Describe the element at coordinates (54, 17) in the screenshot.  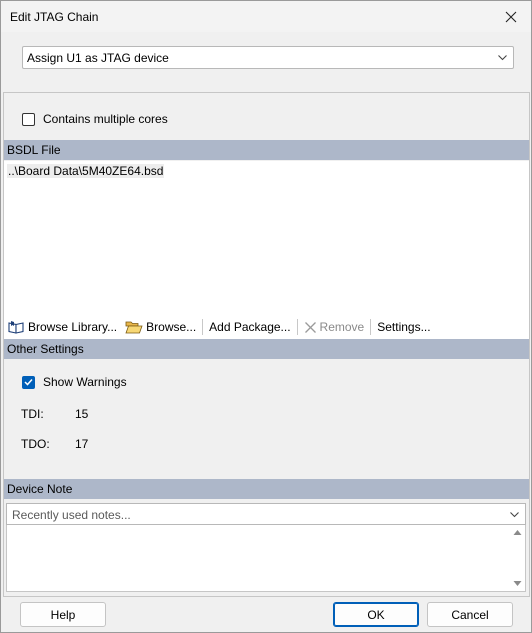
I see `window-title: Edit JTAG Chain` at that location.